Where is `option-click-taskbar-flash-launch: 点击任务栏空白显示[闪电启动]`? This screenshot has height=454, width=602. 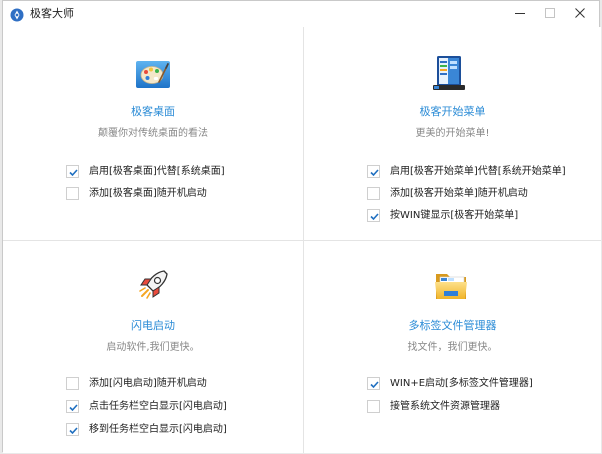 option-click-taskbar-flash-launch: 点击任务栏空白显示[闪电启动] is located at coordinates (146, 406).